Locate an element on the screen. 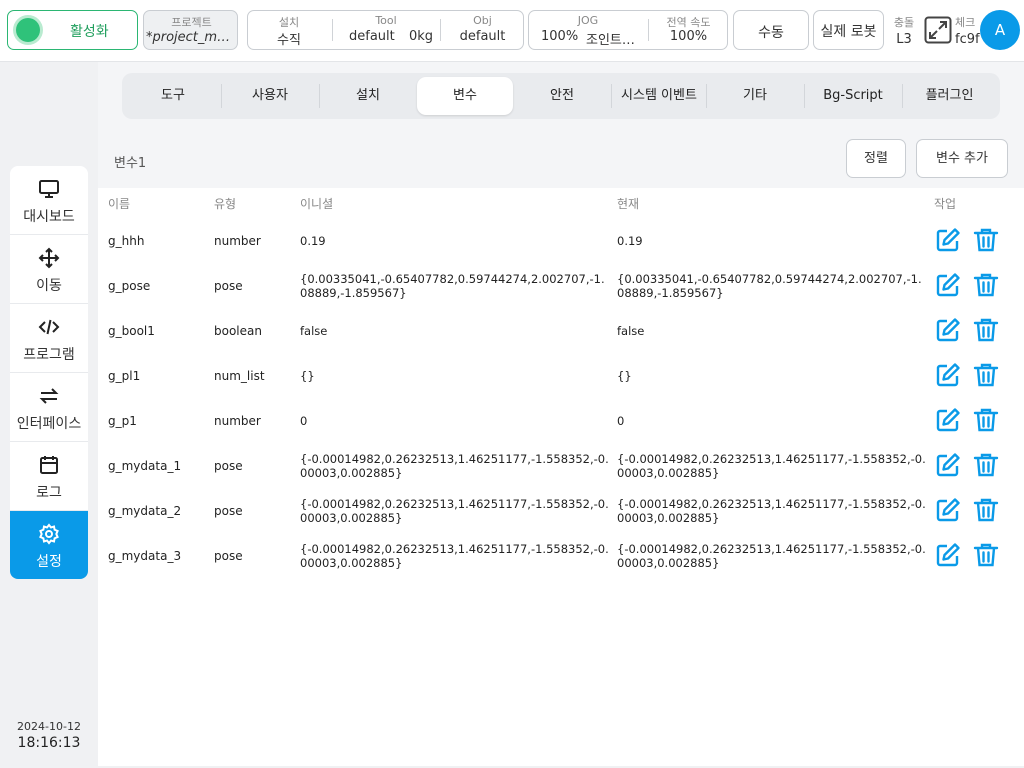 The height and width of the screenshot is (768, 1024). install-panel: 설치 수직 Tool default 0kg Obj default is located at coordinates (385, 30).